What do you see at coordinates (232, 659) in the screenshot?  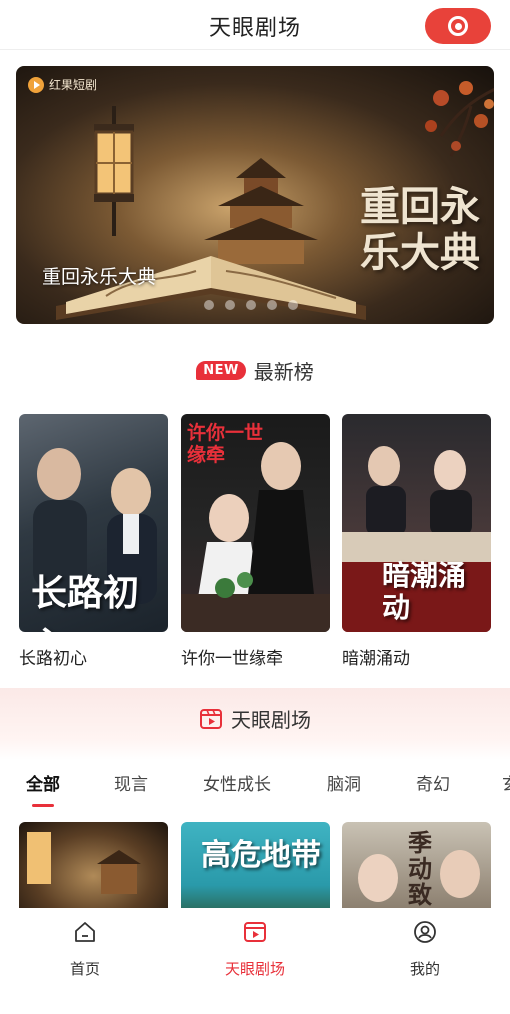 I see `latest-item-label: 许你一世缘牵` at bounding box center [232, 659].